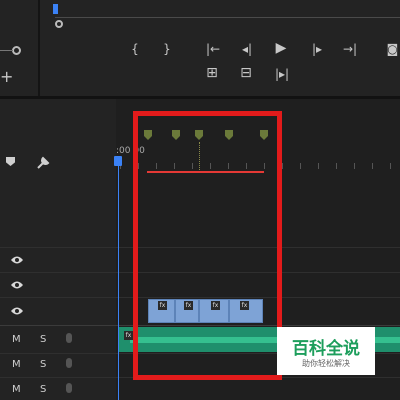 This screenshot has height=400, width=400. I want to click on watermark-subtitle: 助你轻松解决, so click(326, 363).